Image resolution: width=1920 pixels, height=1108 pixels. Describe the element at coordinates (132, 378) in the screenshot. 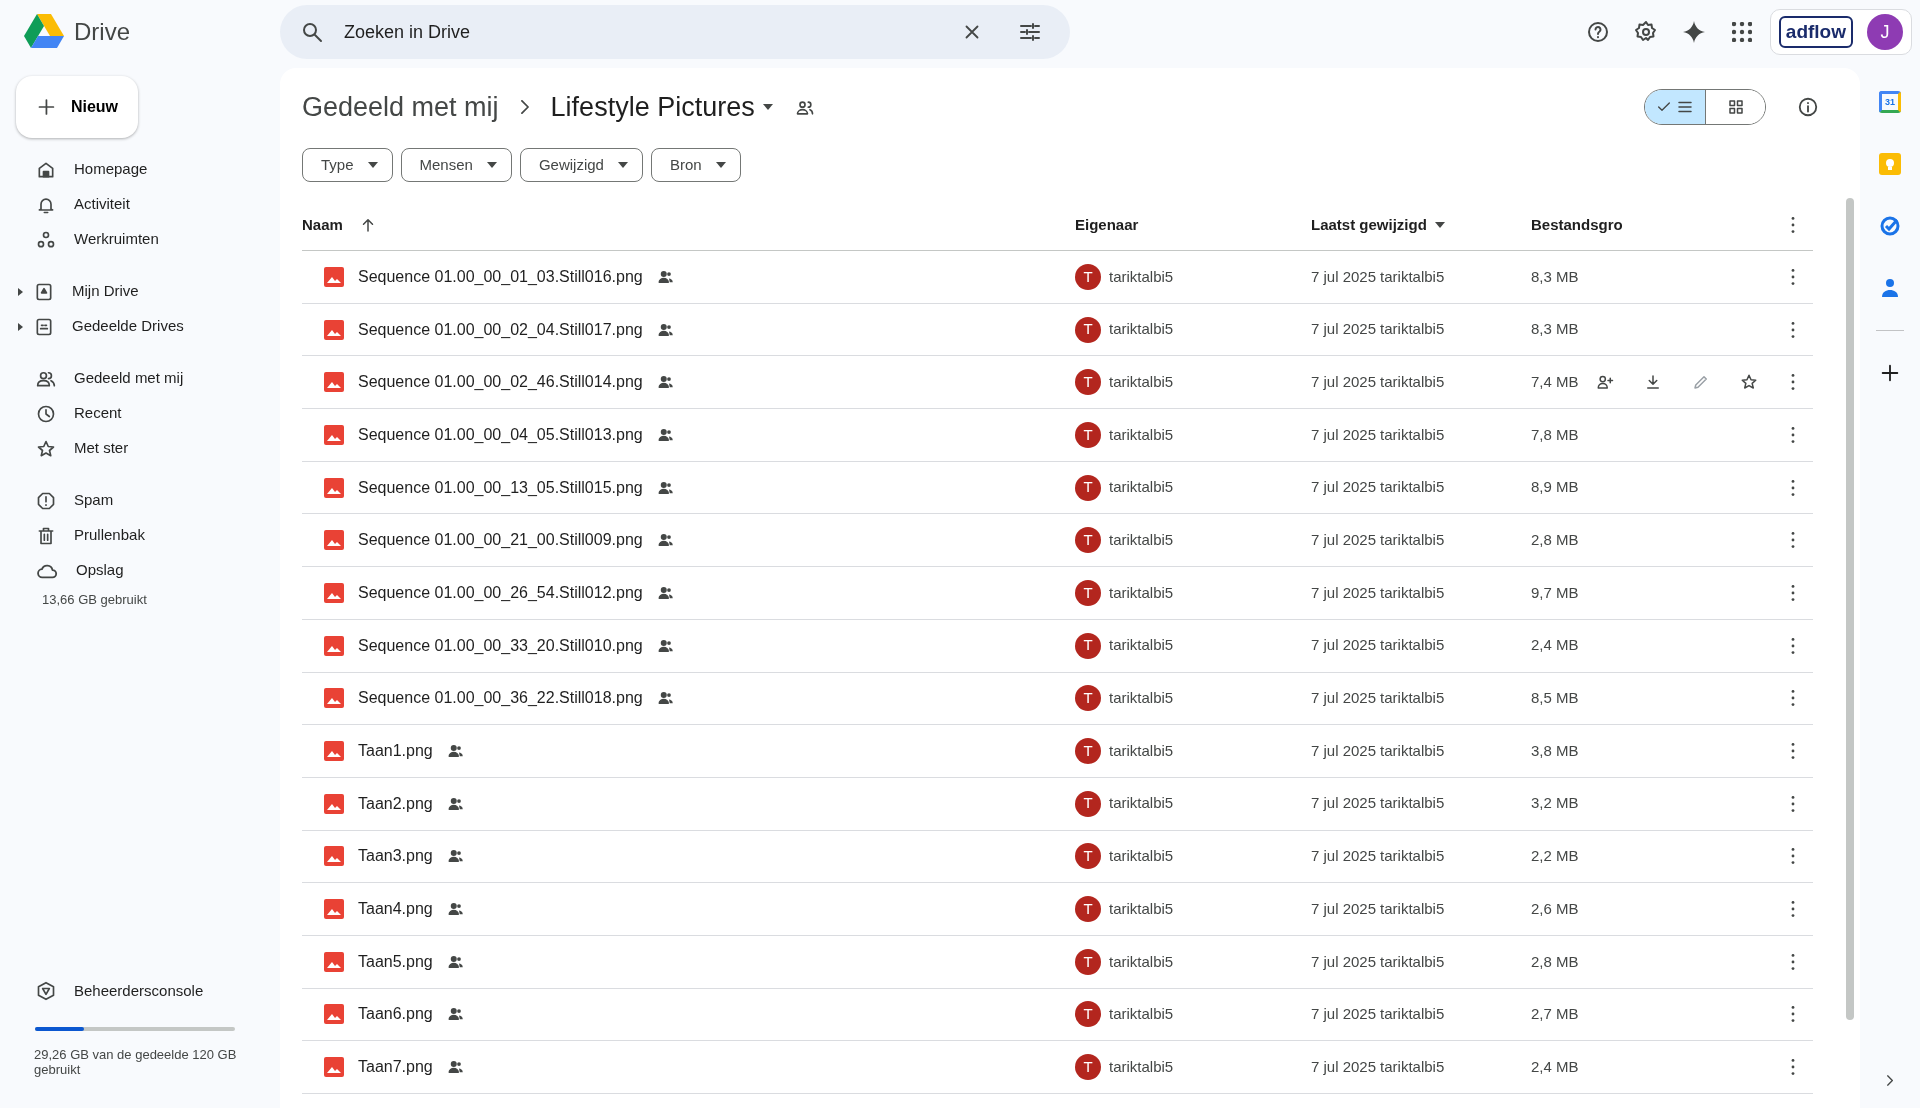

I see `nav-item: Gedeeld met mij` at that location.